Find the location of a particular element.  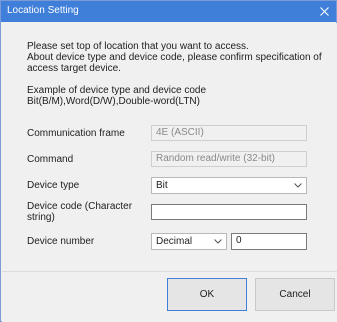

device-type-value: Bit is located at coordinates (162, 185).